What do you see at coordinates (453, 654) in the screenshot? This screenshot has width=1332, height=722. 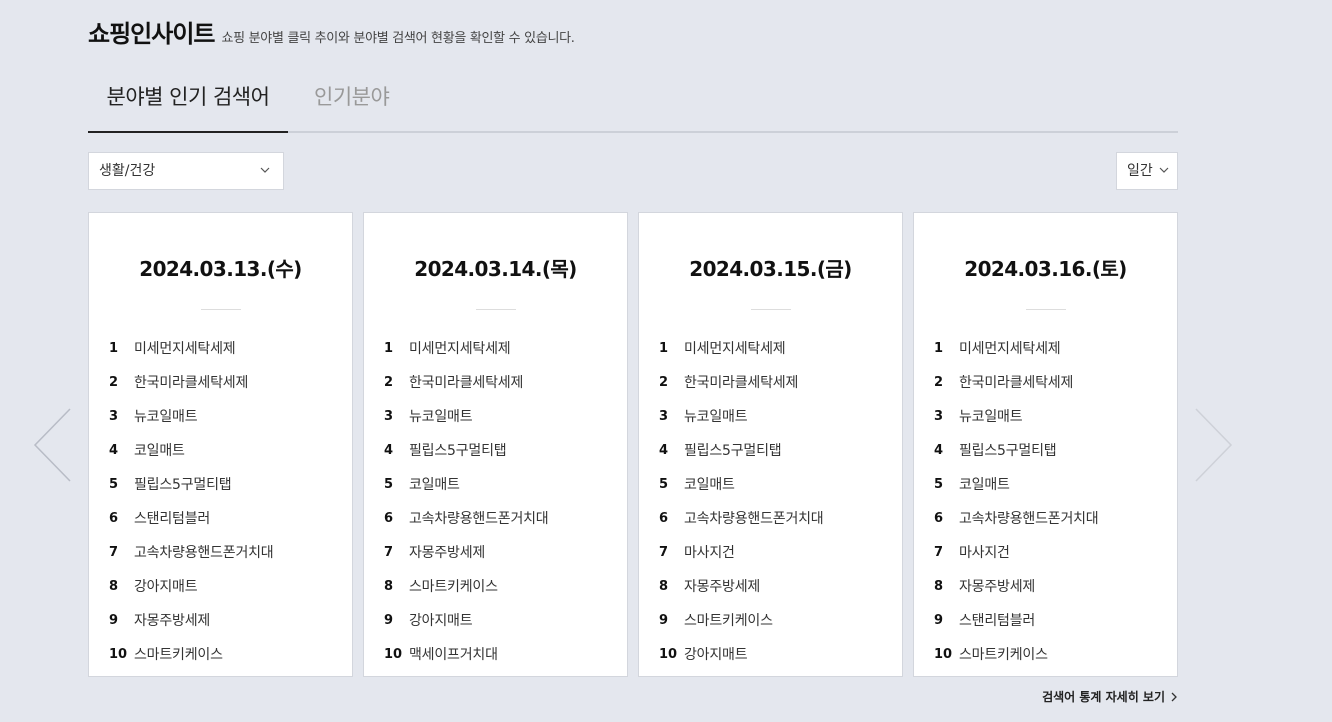 I see `keyword-text: 맥세이프거치대` at bounding box center [453, 654].